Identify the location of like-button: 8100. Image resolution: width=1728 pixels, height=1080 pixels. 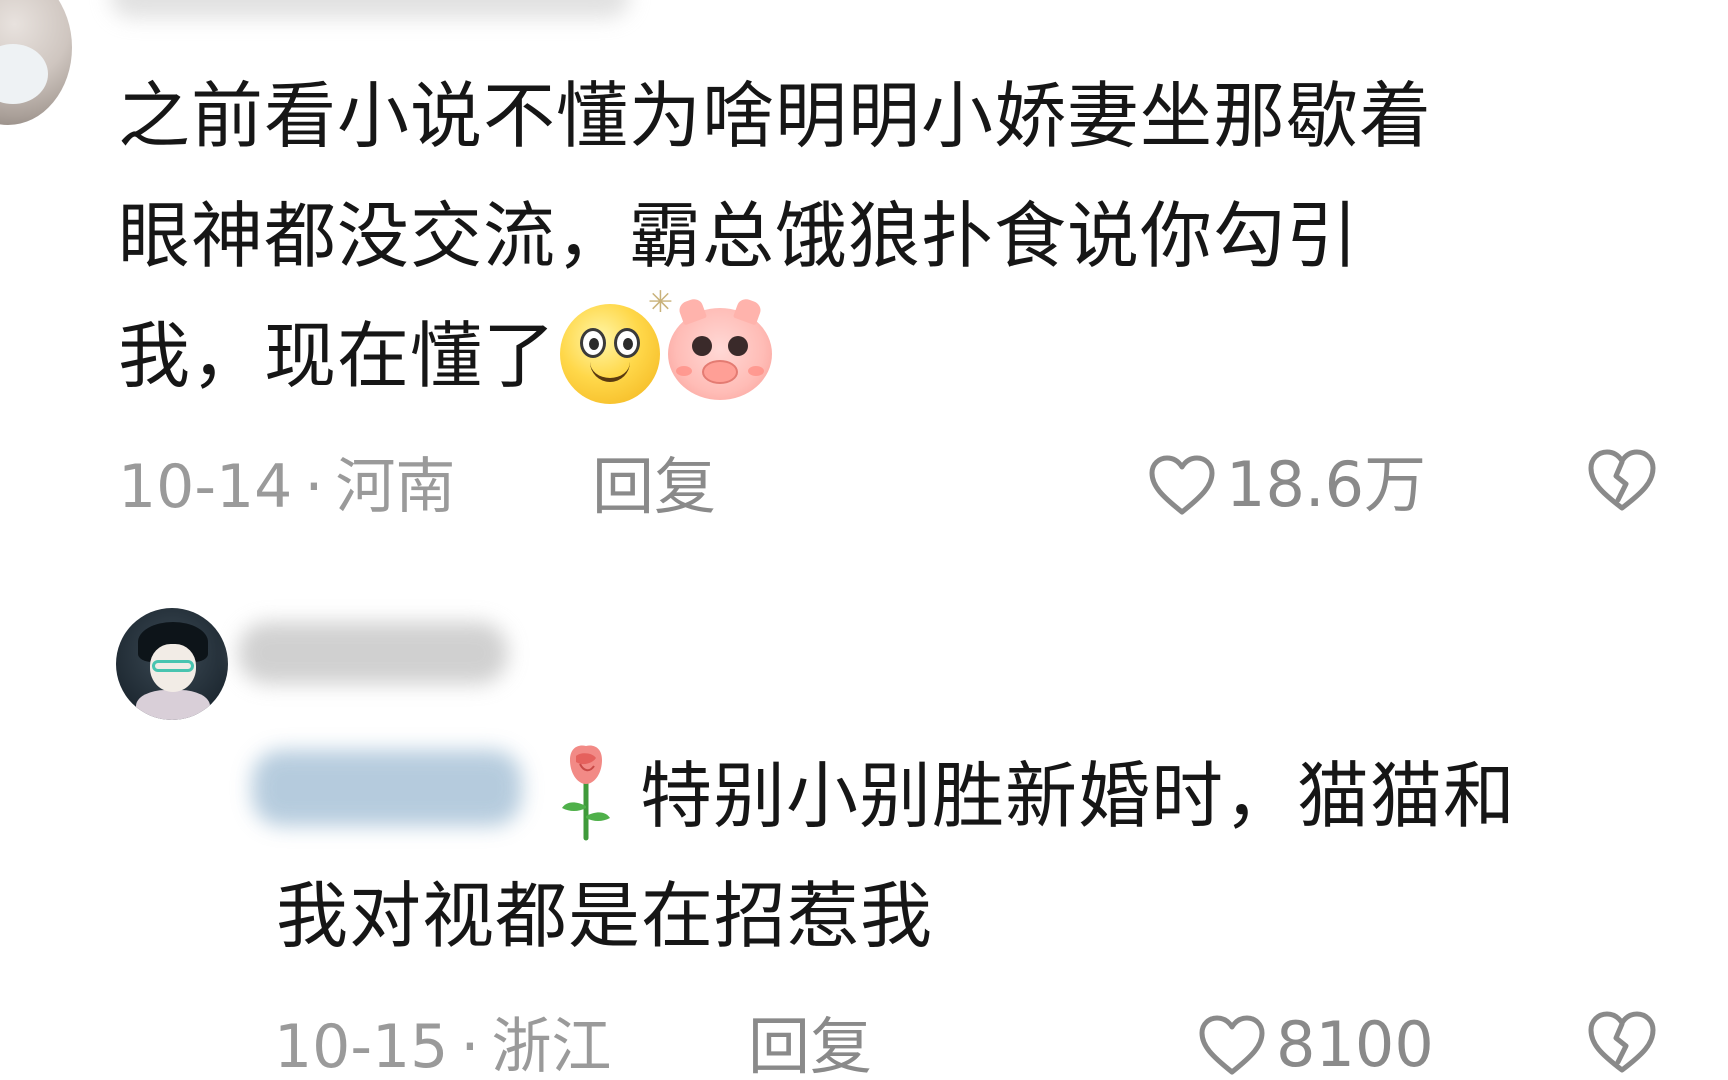
(1316, 1045).